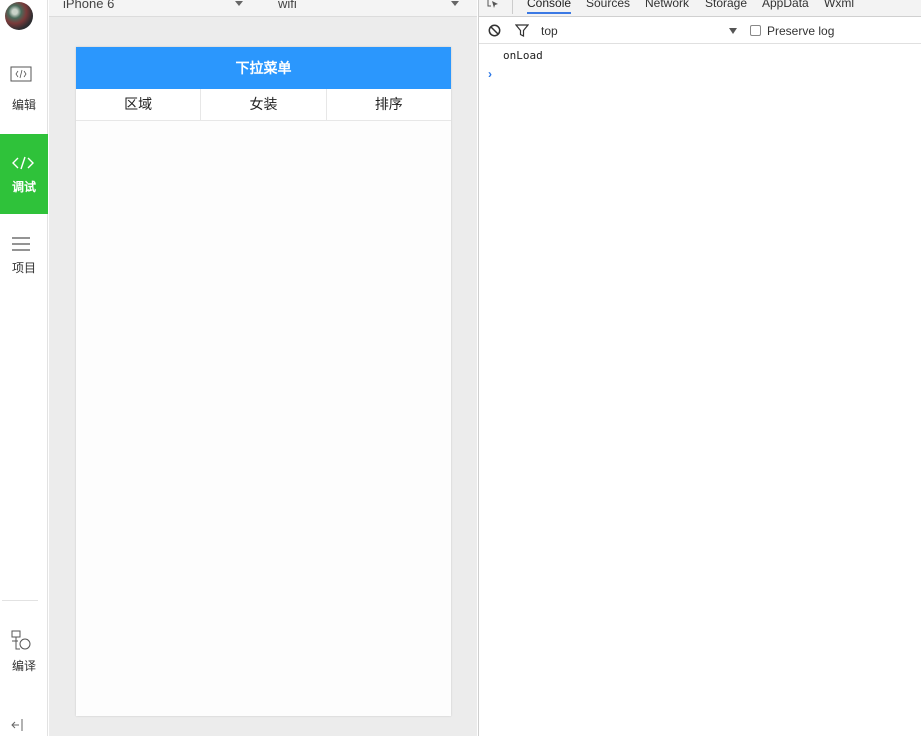 The height and width of the screenshot is (736, 921). Describe the element at coordinates (24, 96) in the screenshot. I see `rail-item-edit: 编辑` at that location.